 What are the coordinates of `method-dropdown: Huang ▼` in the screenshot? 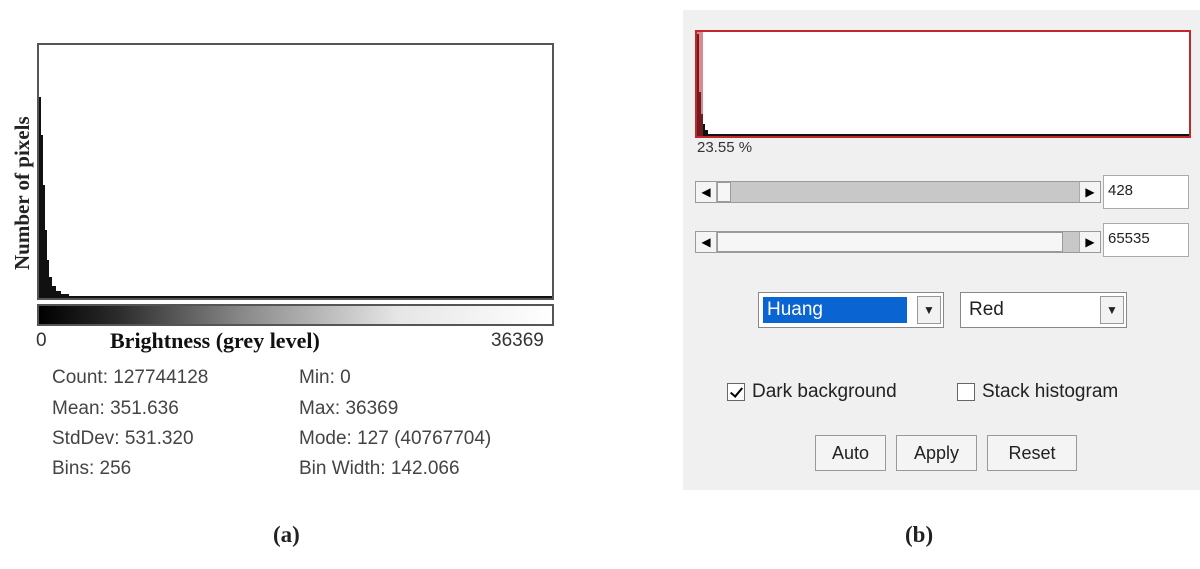 It's located at (851, 310).